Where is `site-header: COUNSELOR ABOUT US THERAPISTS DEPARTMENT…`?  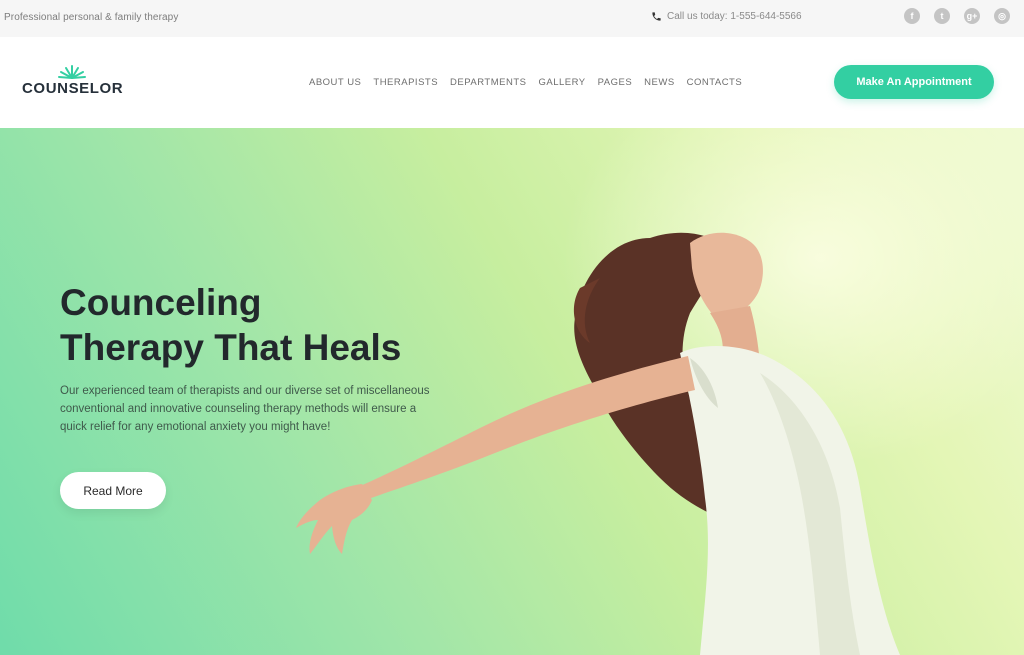 site-header: COUNSELOR ABOUT US THERAPISTS DEPARTMENT… is located at coordinates (512, 82).